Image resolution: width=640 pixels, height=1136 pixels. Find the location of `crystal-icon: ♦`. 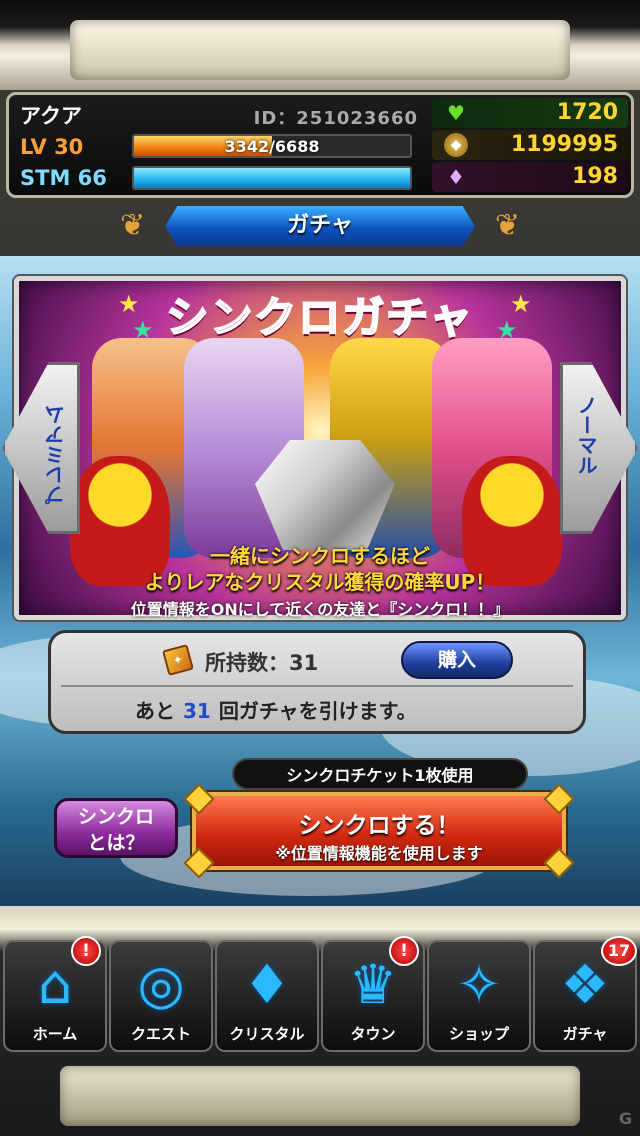

crystal-icon: ♦ is located at coordinates (456, 177).